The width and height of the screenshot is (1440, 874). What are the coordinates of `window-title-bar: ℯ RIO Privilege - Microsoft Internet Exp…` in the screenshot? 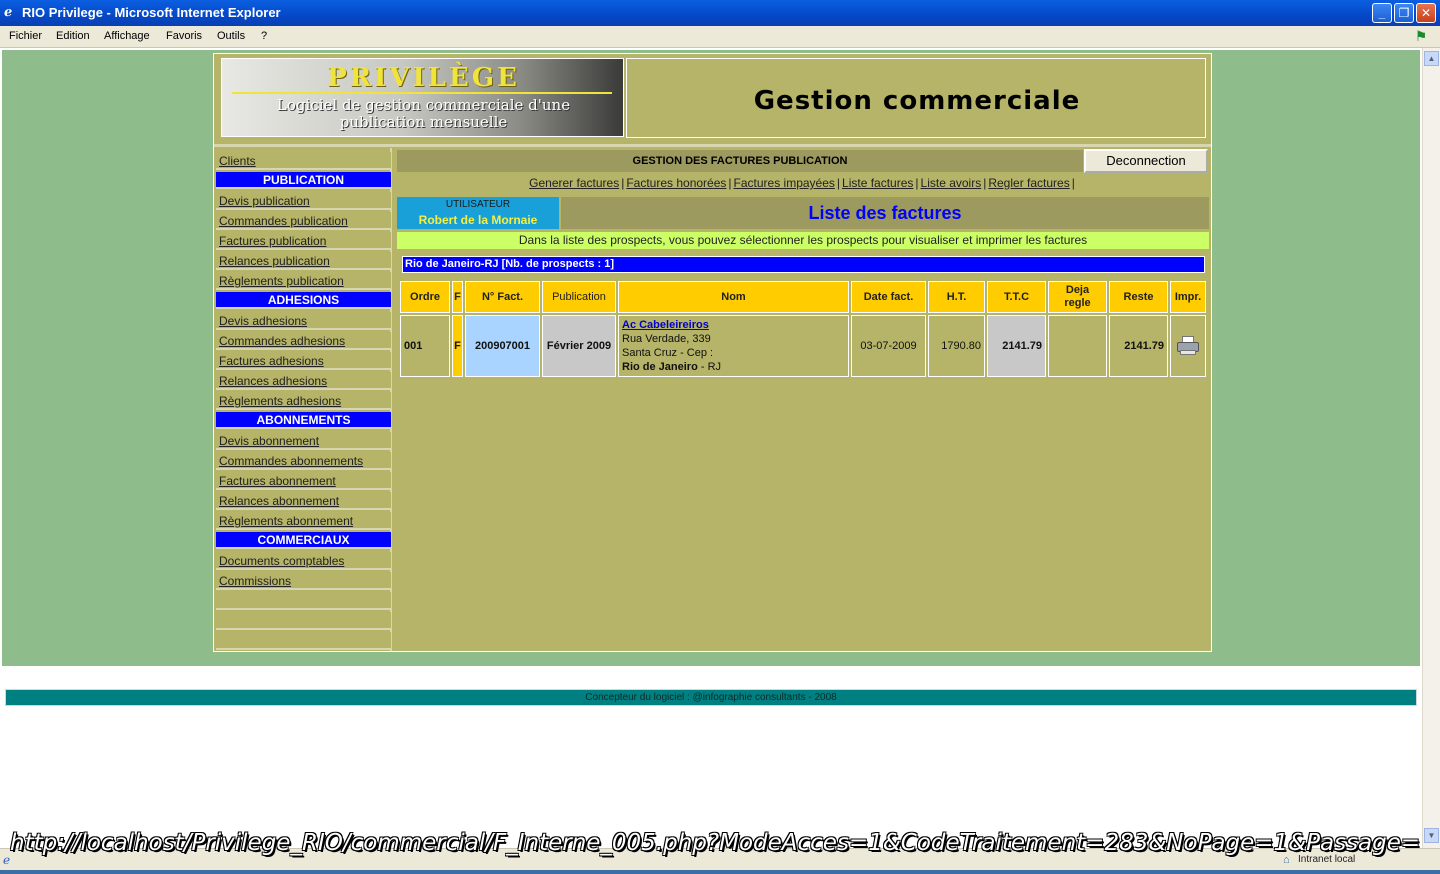 It's located at (720, 13).